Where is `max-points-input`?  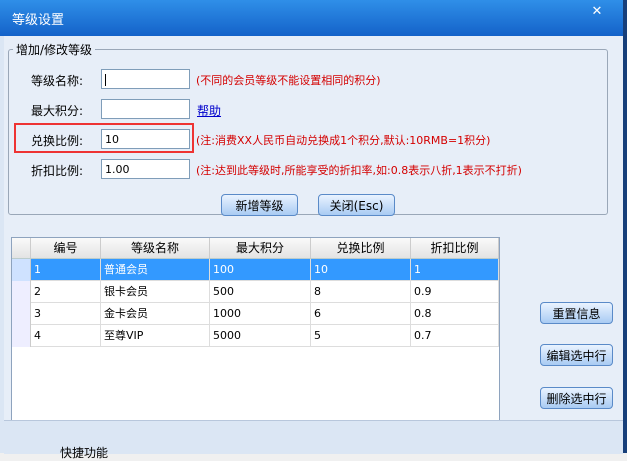 max-points-input is located at coordinates (145, 109).